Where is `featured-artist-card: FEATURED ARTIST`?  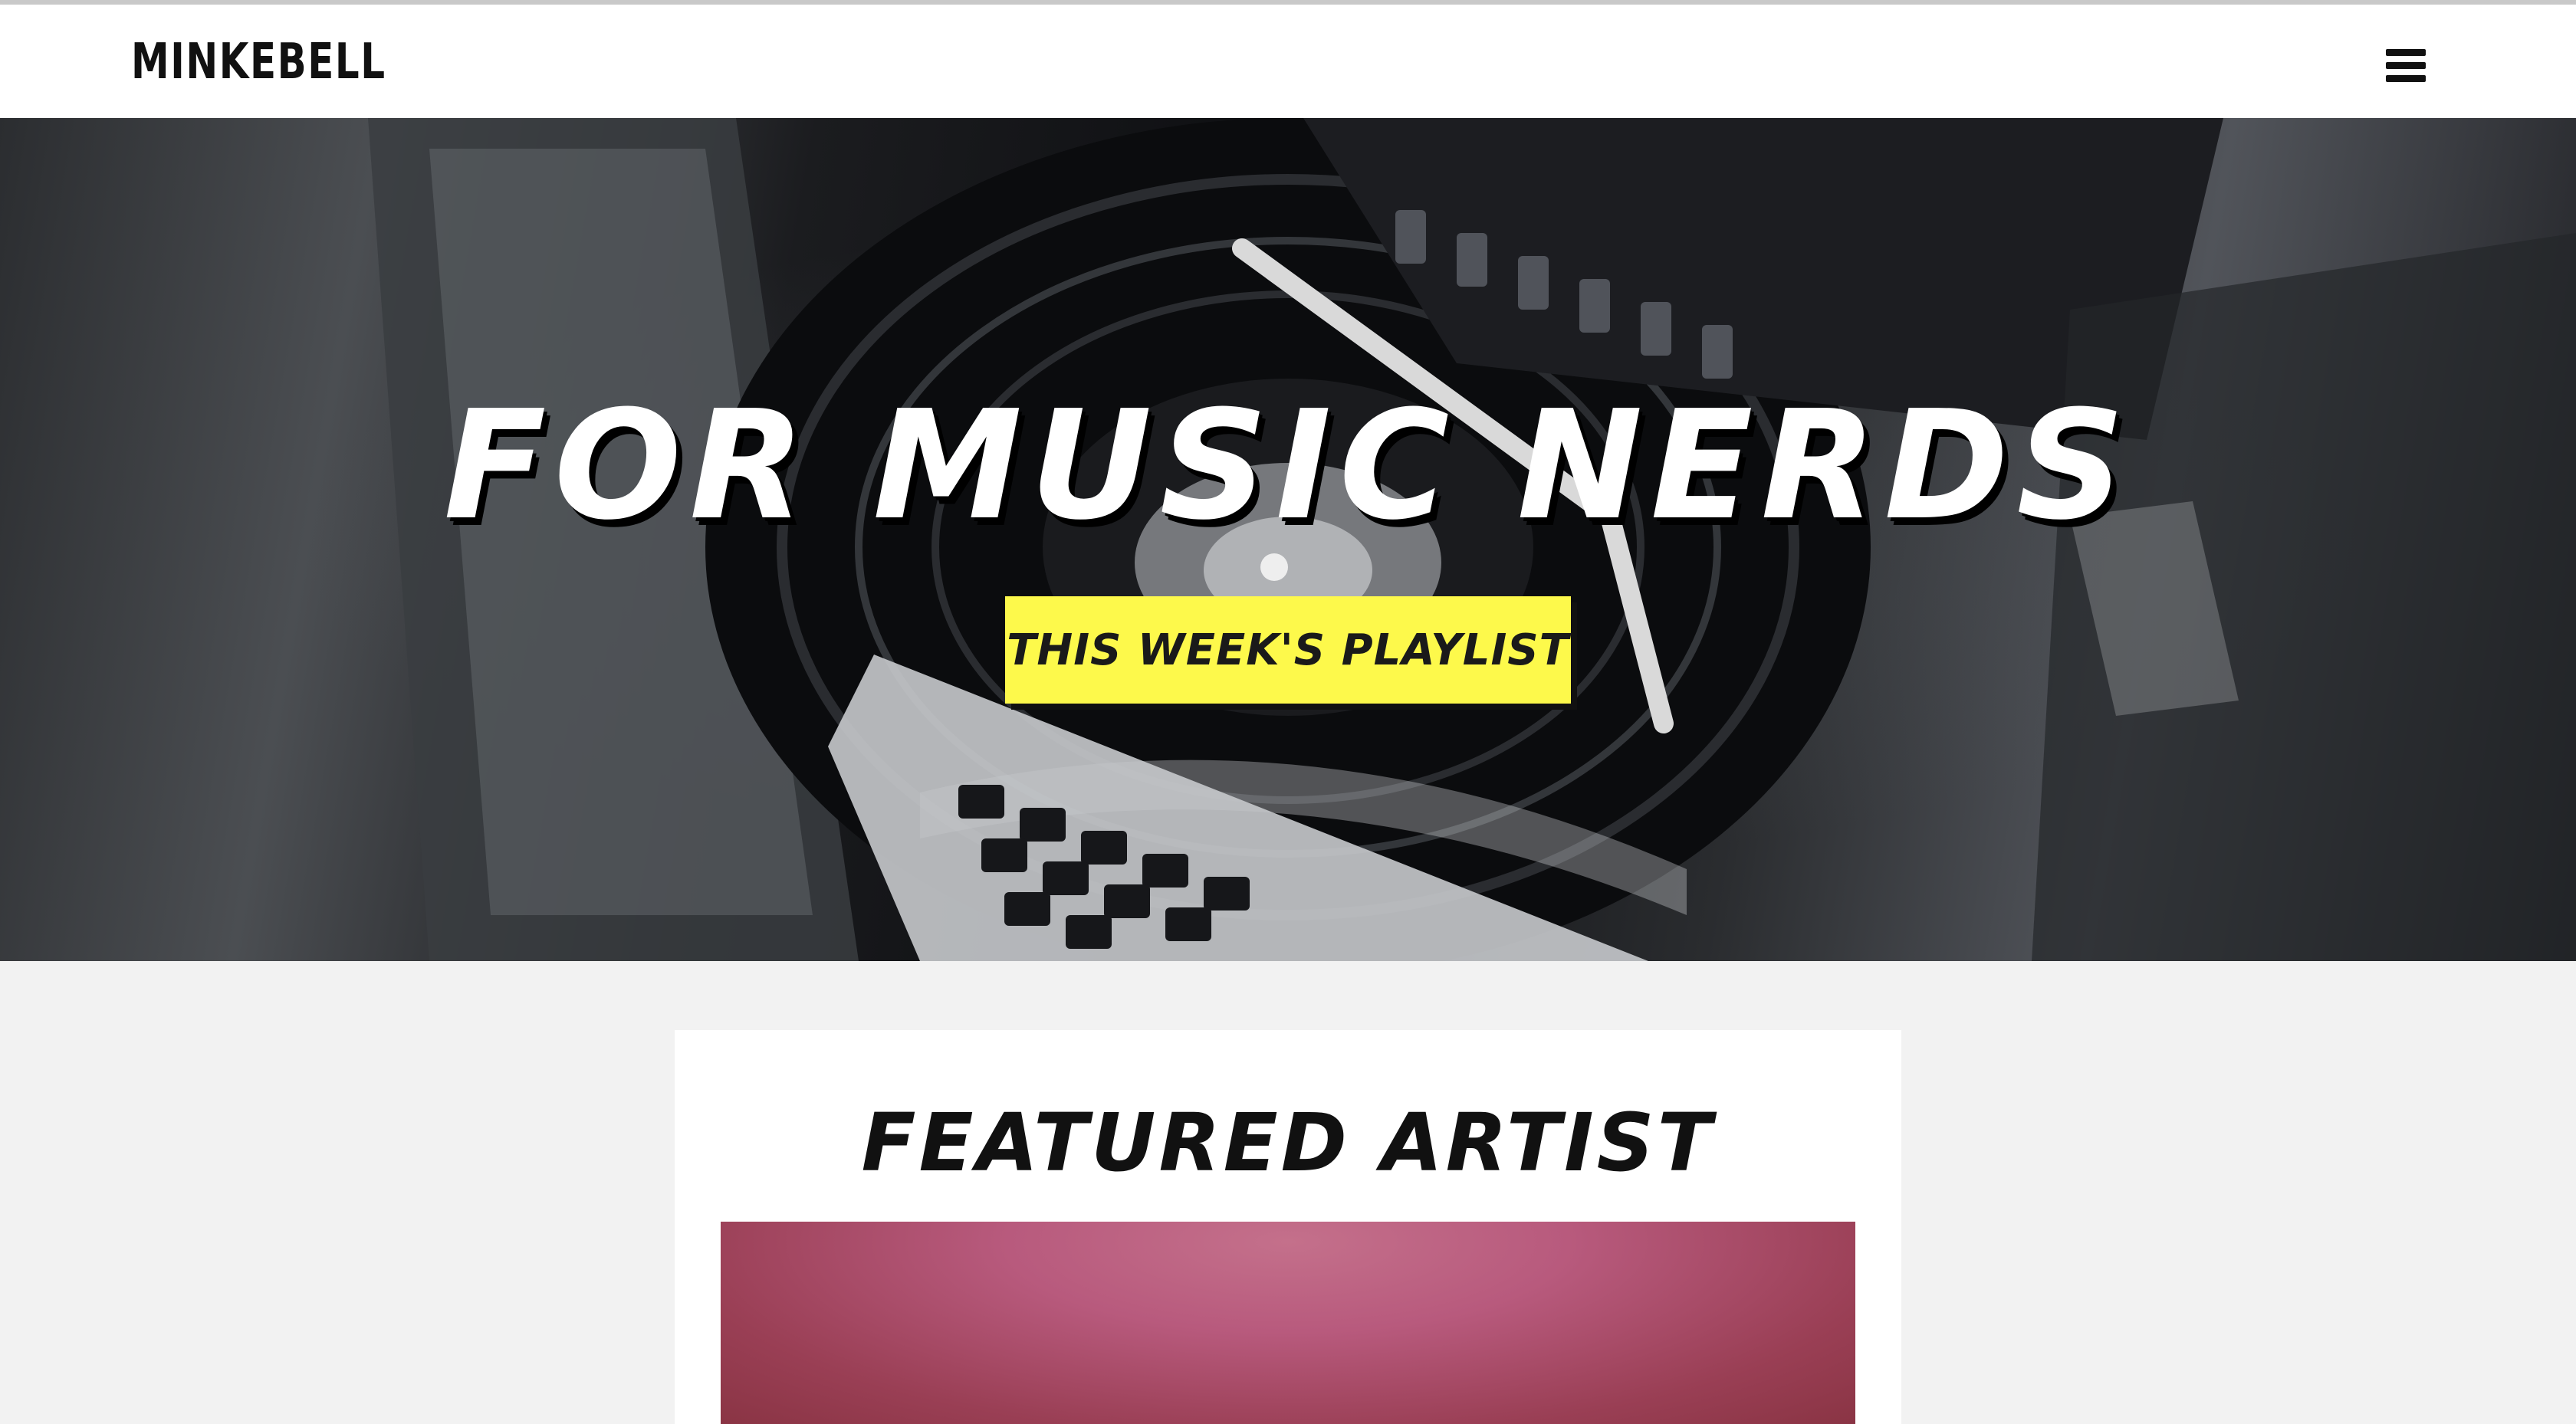
featured-artist-card: FEATURED ARTIST is located at coordinates (1288, 1227).